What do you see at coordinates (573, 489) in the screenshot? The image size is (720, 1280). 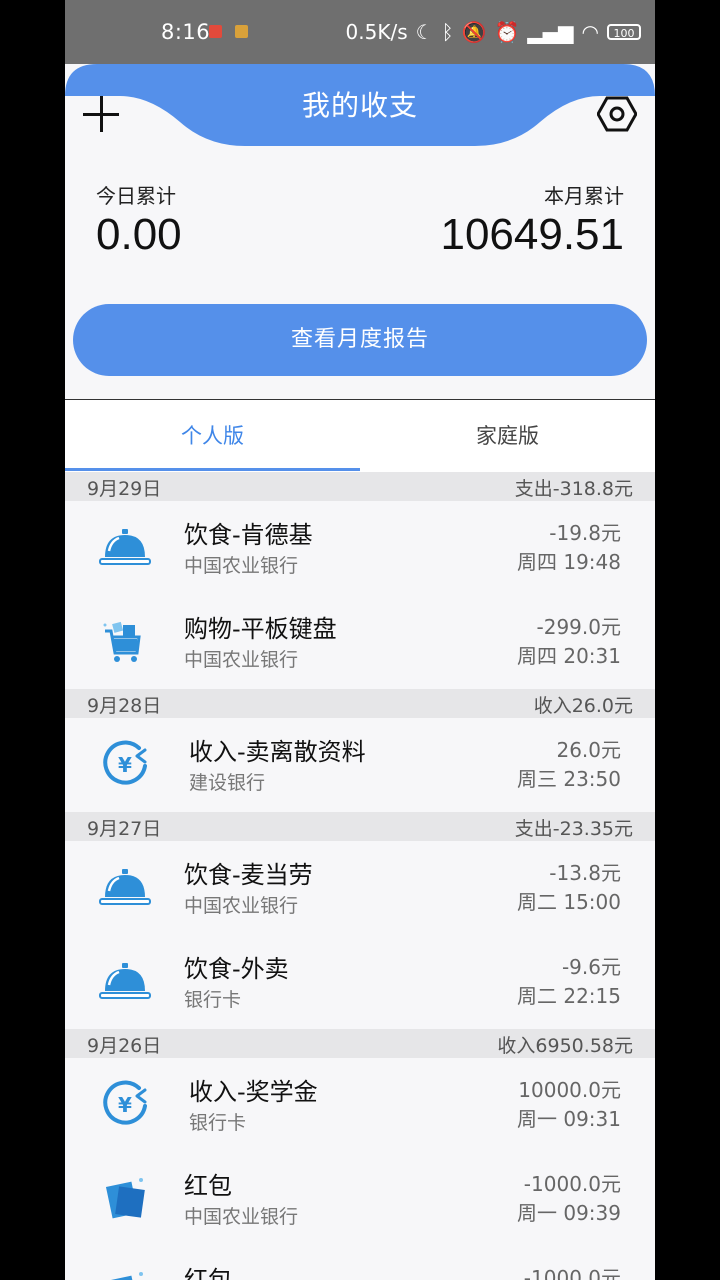 I see `day-total: 支出-318.8元` at bounding box center [573, 489].